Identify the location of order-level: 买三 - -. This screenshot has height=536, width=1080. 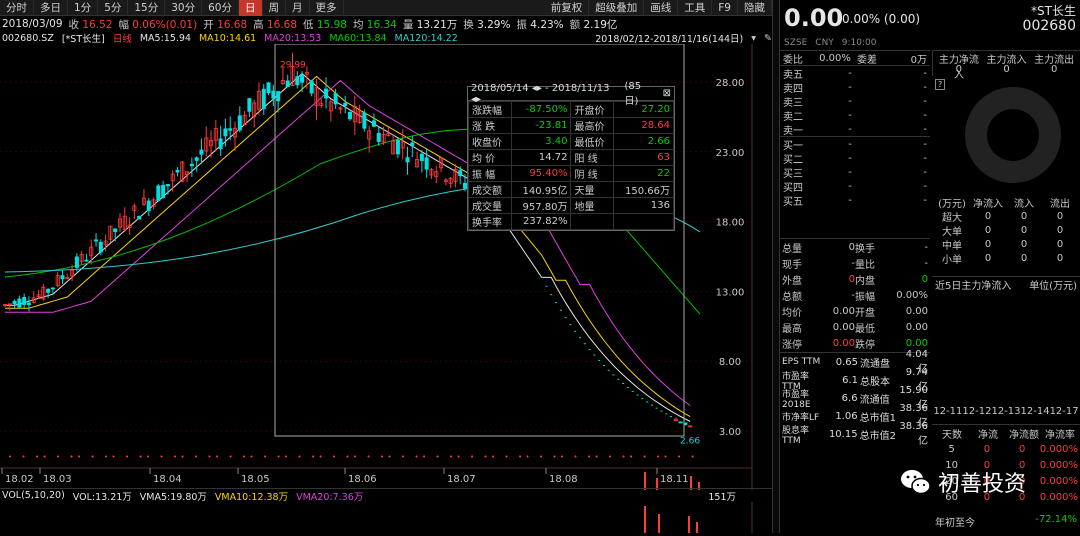
(855, 172).